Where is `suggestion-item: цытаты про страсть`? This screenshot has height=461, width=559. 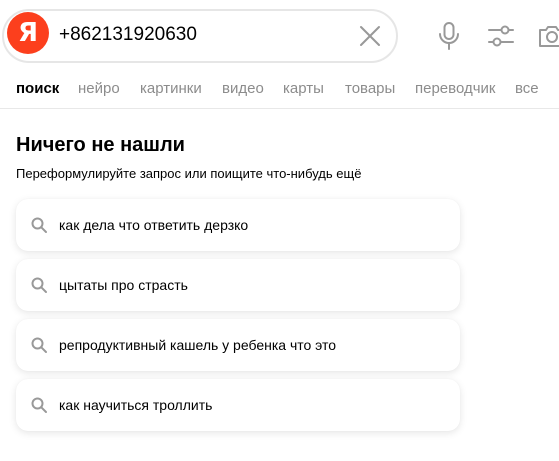 suggestion-item: цытаты про страсть is located at coordinates (238, 285).